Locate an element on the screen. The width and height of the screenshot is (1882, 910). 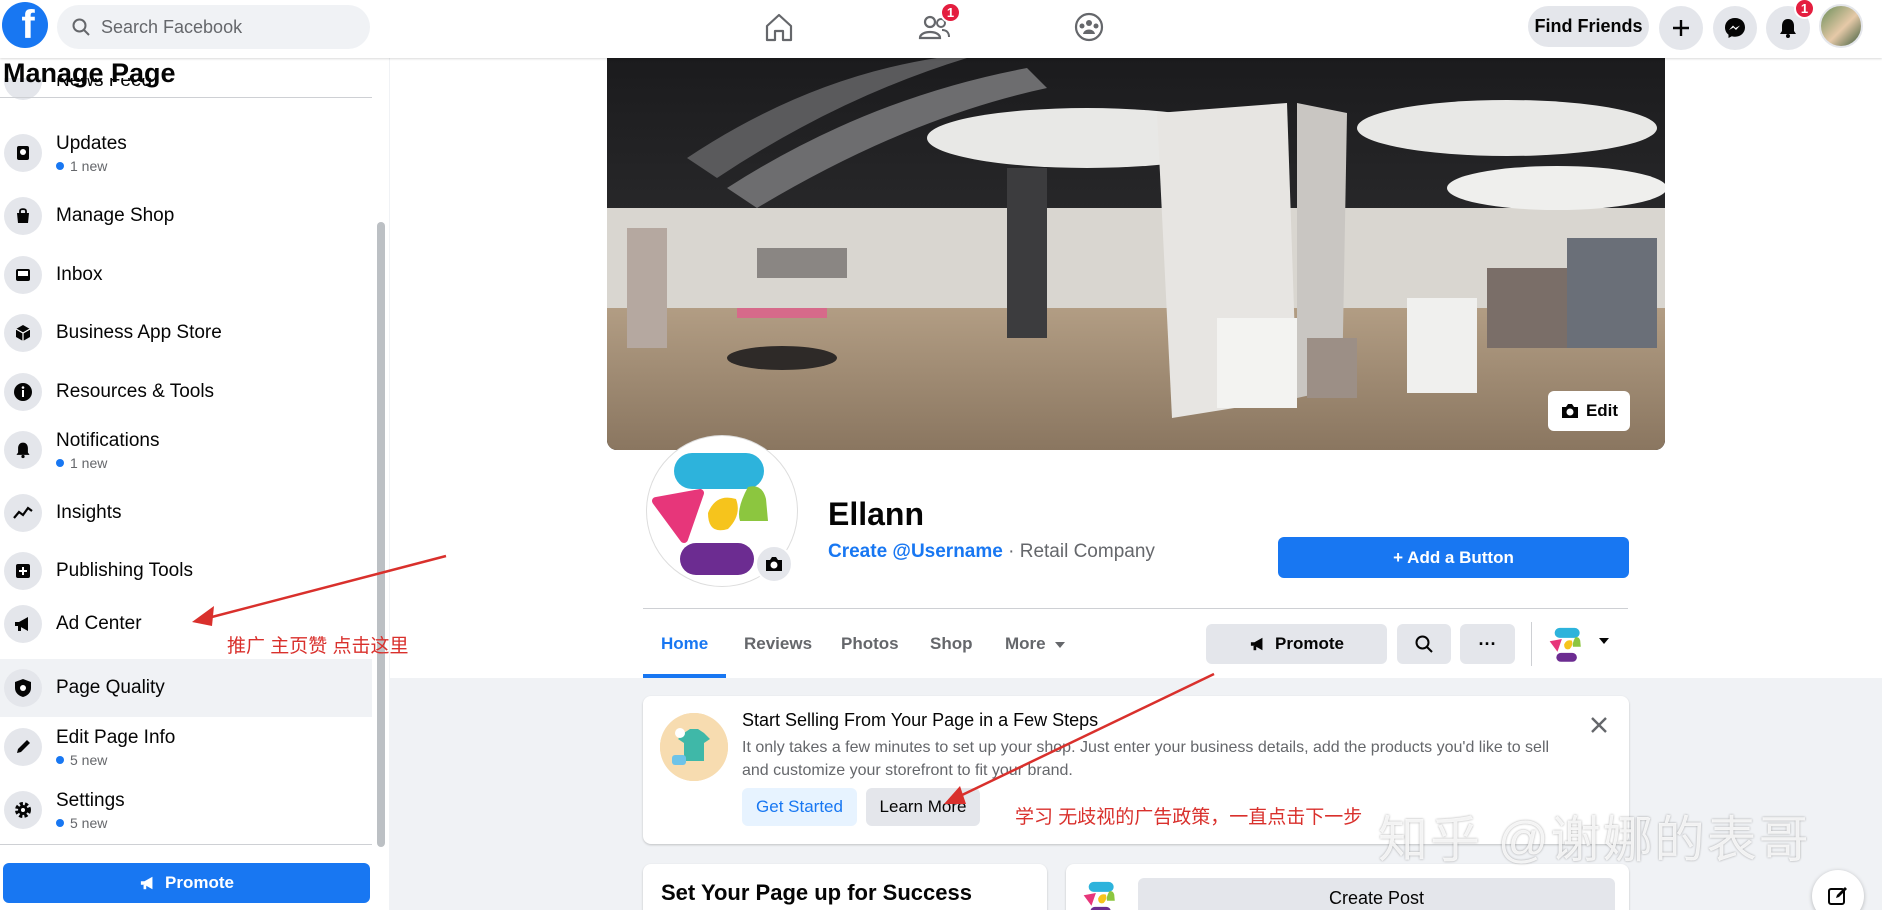
annotation-right: 学习 无歧视的广告政策，一直点击下一步 is located at coordinates (1189, 817).